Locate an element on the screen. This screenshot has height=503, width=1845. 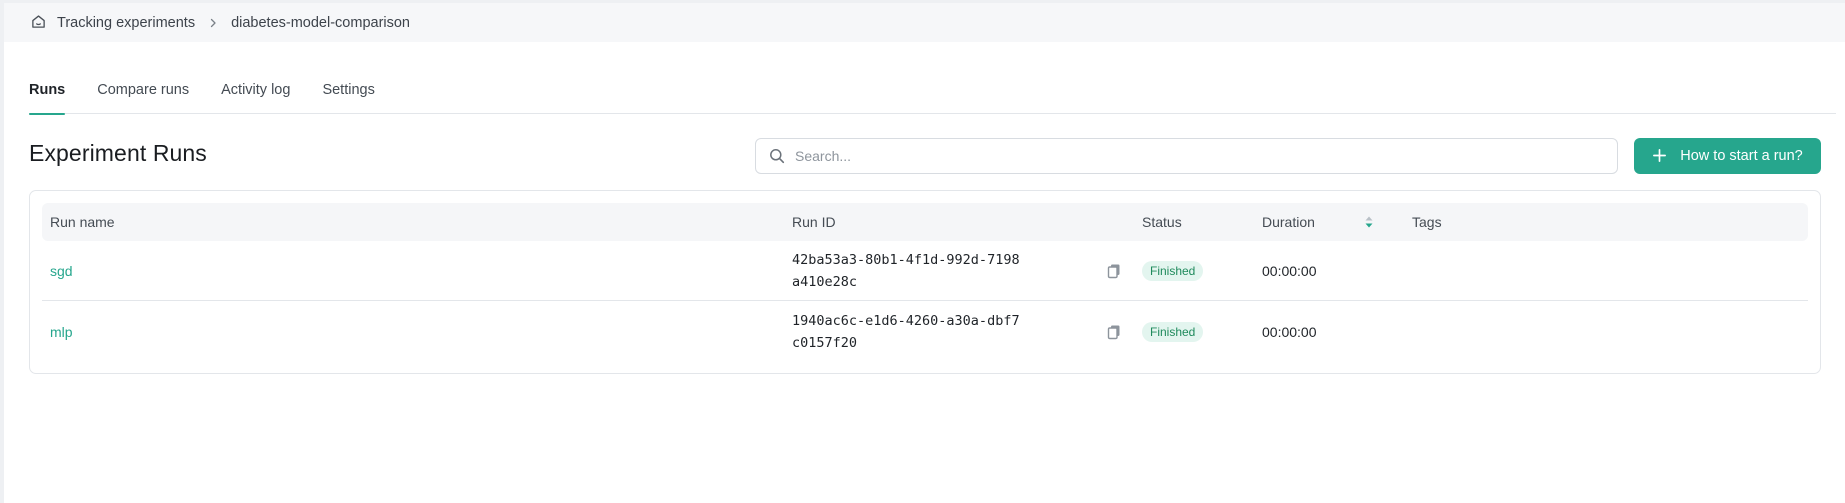
tab-bar: Runs Compare runs Activity log Settings is located at coordinates (932, 97).